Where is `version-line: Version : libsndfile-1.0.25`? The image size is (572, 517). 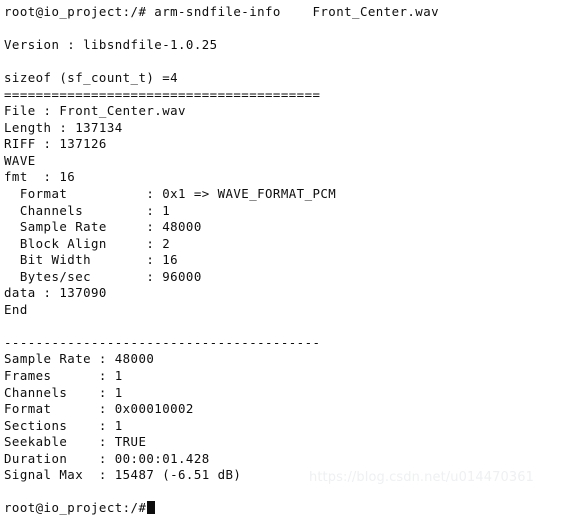 version-line: Version : libsndfile-1.0.25 is located at coordinates (111, 45).